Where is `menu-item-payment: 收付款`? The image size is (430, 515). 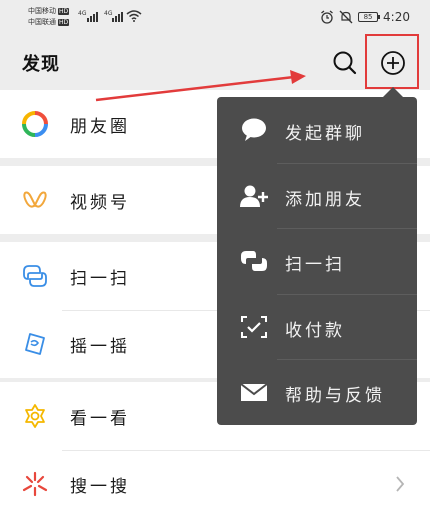
menu-item-payment: 收付款 is located at coordinates (317, 326).